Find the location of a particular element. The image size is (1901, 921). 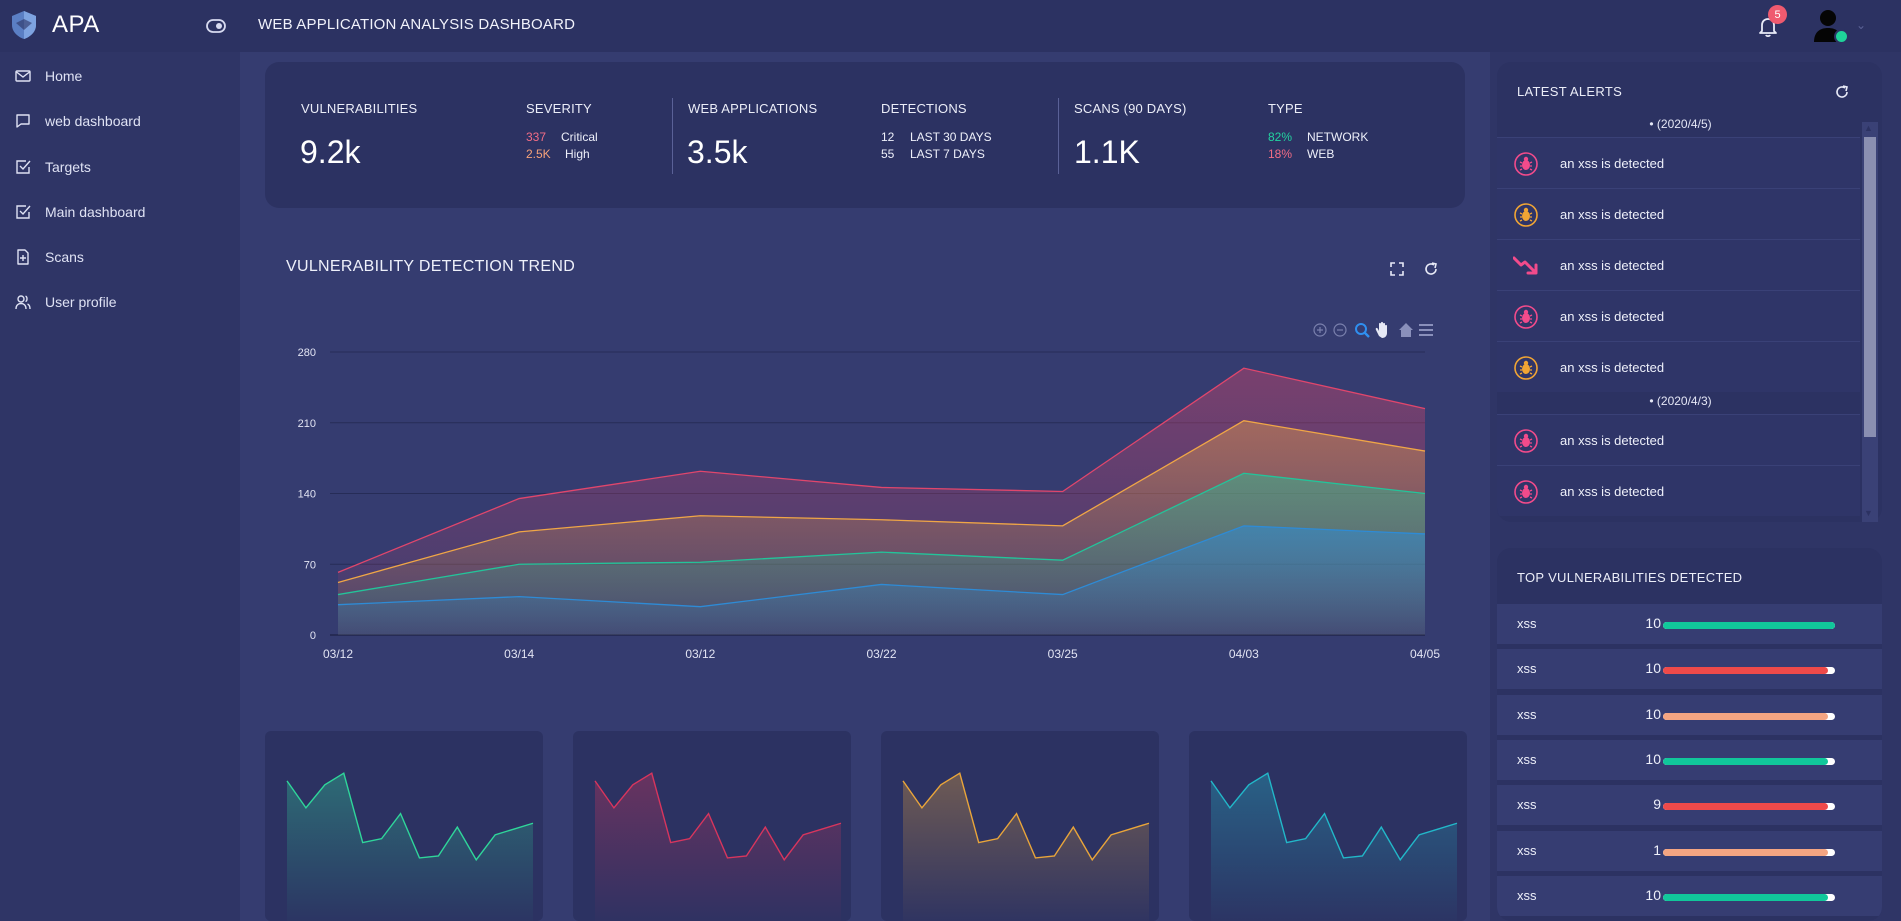

web-applications-value: 3.5k is located at coordinates (717, 152).